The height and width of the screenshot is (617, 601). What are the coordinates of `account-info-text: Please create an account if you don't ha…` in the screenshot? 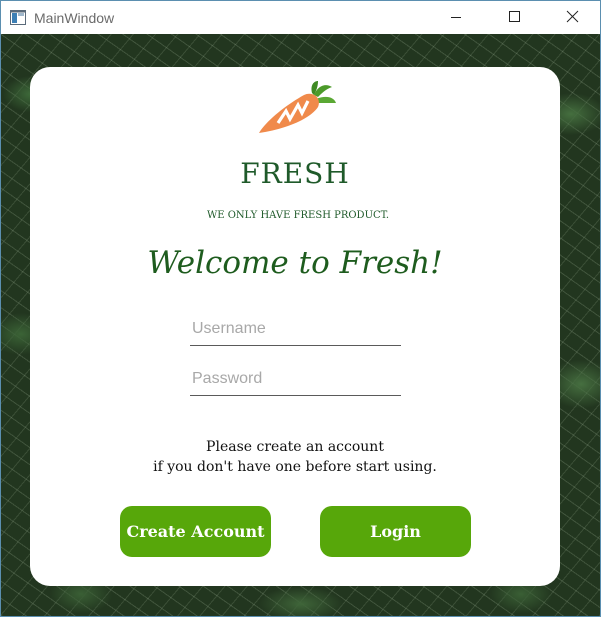 It's located at (295, 457).